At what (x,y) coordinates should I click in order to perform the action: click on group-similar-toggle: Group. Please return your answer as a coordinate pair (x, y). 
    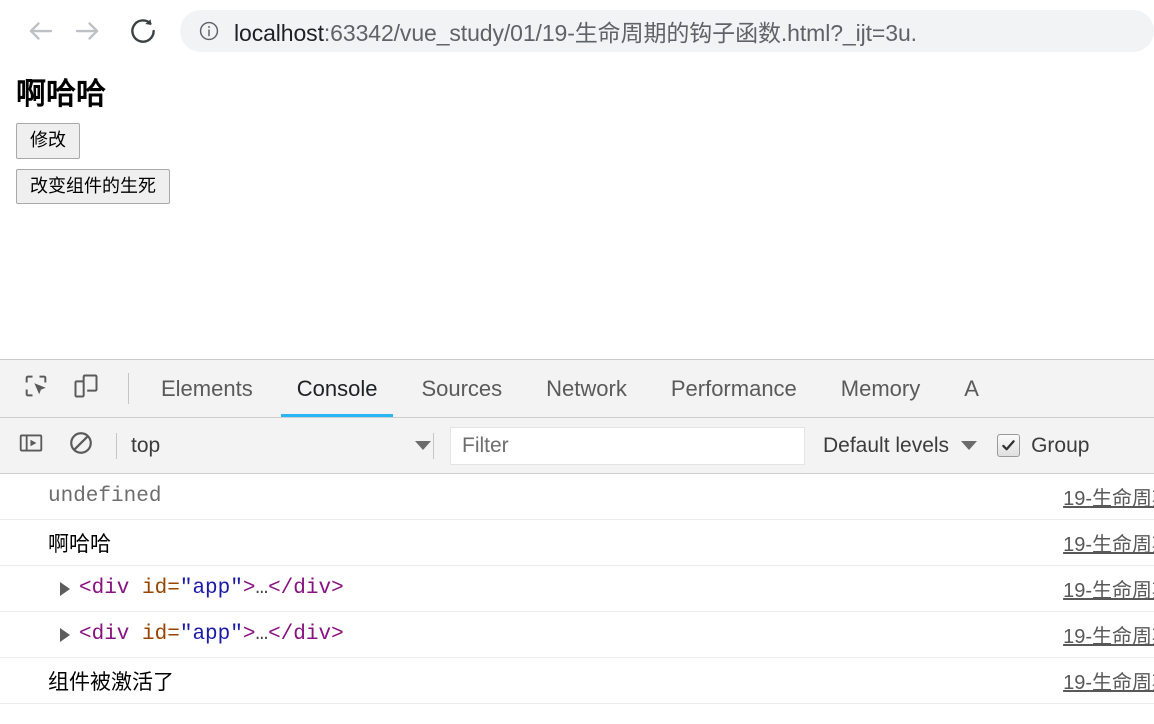
    Looking at the image, I should click on (1043, 446).